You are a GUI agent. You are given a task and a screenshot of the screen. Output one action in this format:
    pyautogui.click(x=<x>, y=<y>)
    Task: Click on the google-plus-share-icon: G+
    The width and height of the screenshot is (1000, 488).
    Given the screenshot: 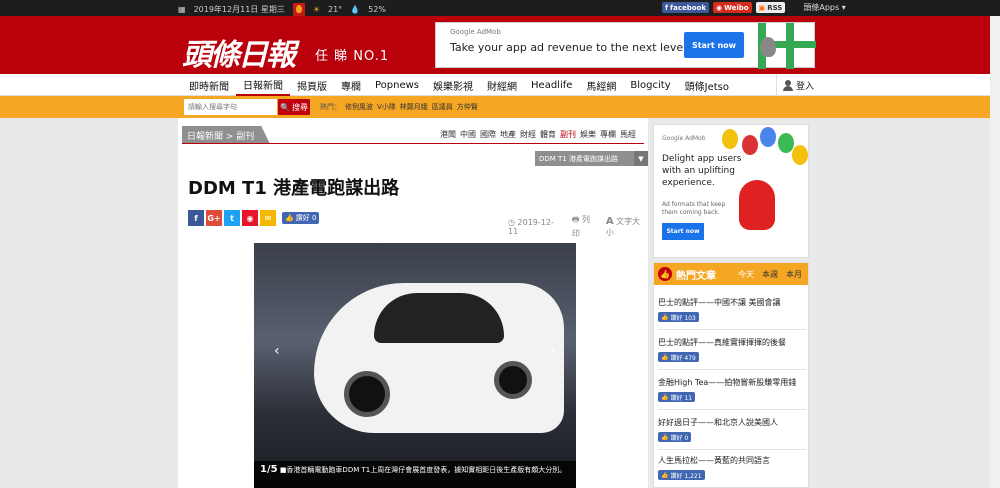 What is the action you would take?
    pyautogui.click(x=214, y=218)
    